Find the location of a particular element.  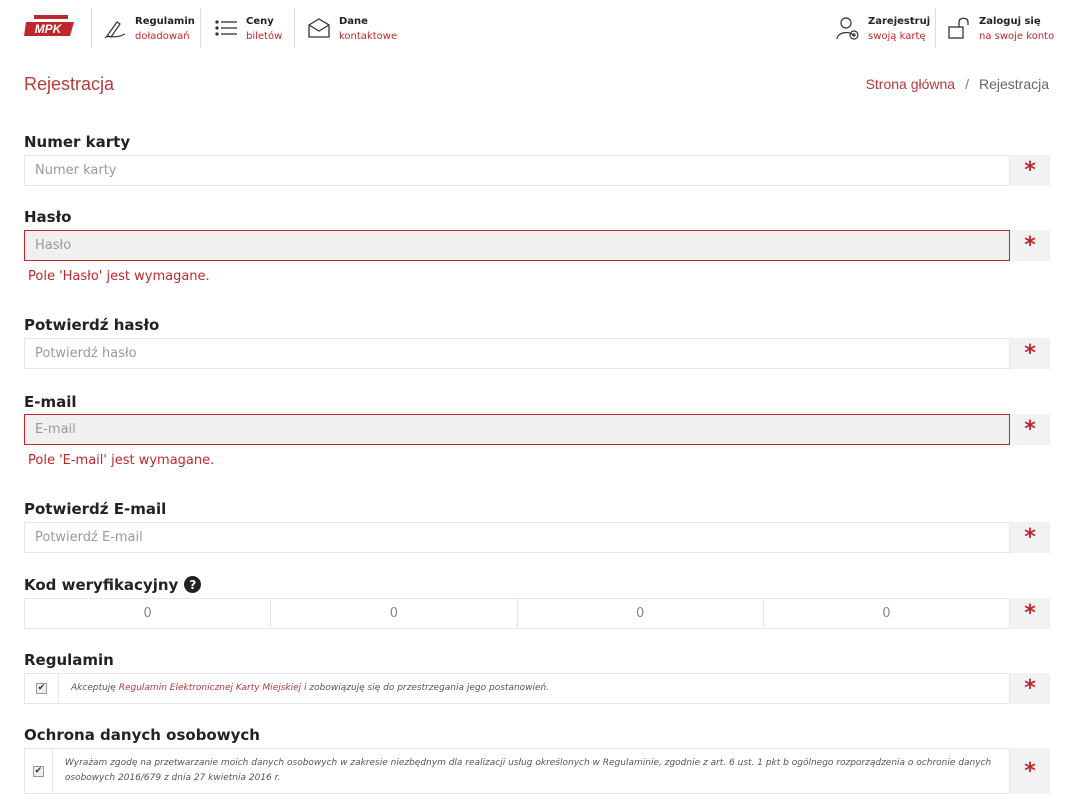

email-label: E-mail is located at coordinates (50, 402).